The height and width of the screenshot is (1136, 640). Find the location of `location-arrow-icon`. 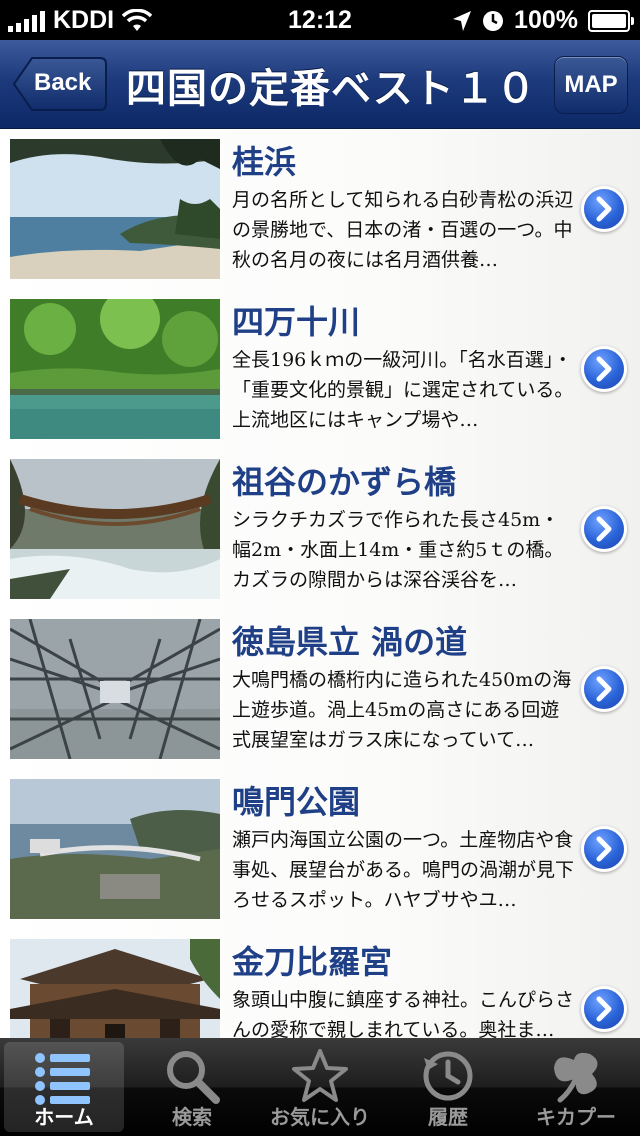

location-arrow-icon is located at coordinates (462, 20).